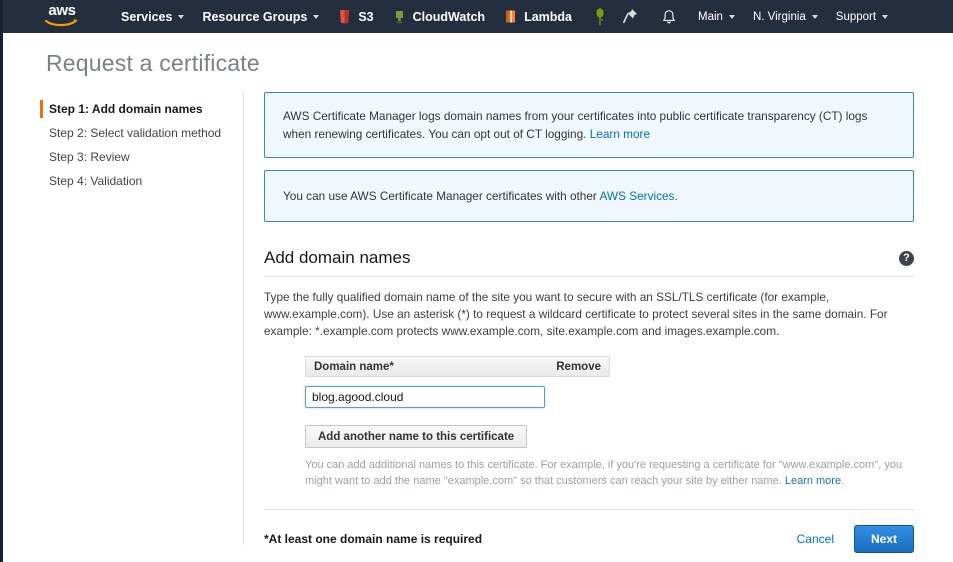 This screenshot has height=562, width=953. Describe the element at coordinates (813, 481) in the screenshot. I see `domain-helper-learn-more-link: Learn more` at that location.